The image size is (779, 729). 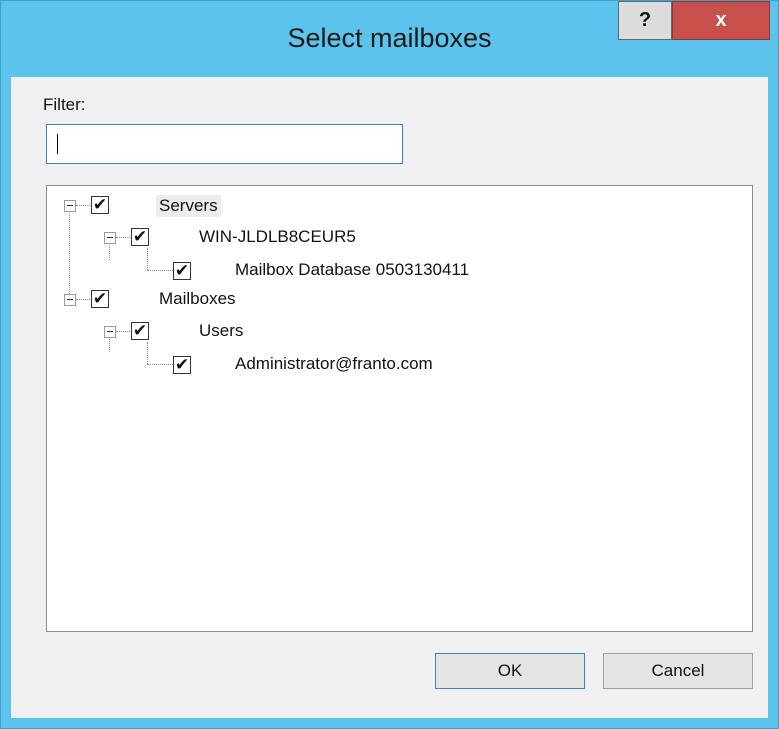 What do you see at coordinates (140, 331) in the screenshot?
I see `checkbox-users: ✔` at bounding box center [140, 331].